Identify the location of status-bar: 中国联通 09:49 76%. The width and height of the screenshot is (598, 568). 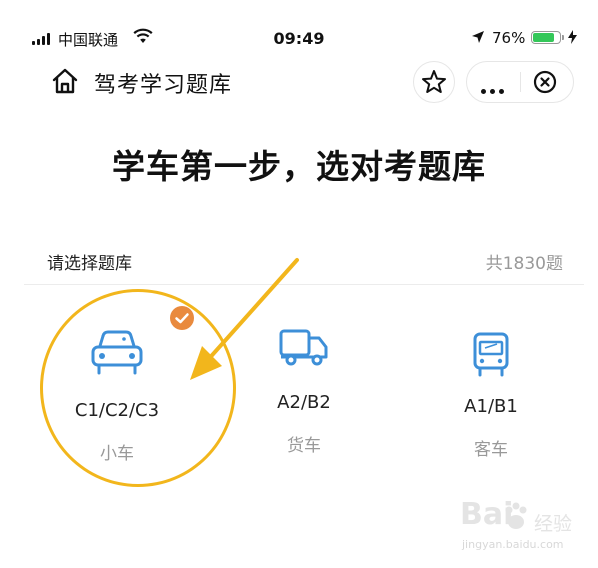
(299, 26).